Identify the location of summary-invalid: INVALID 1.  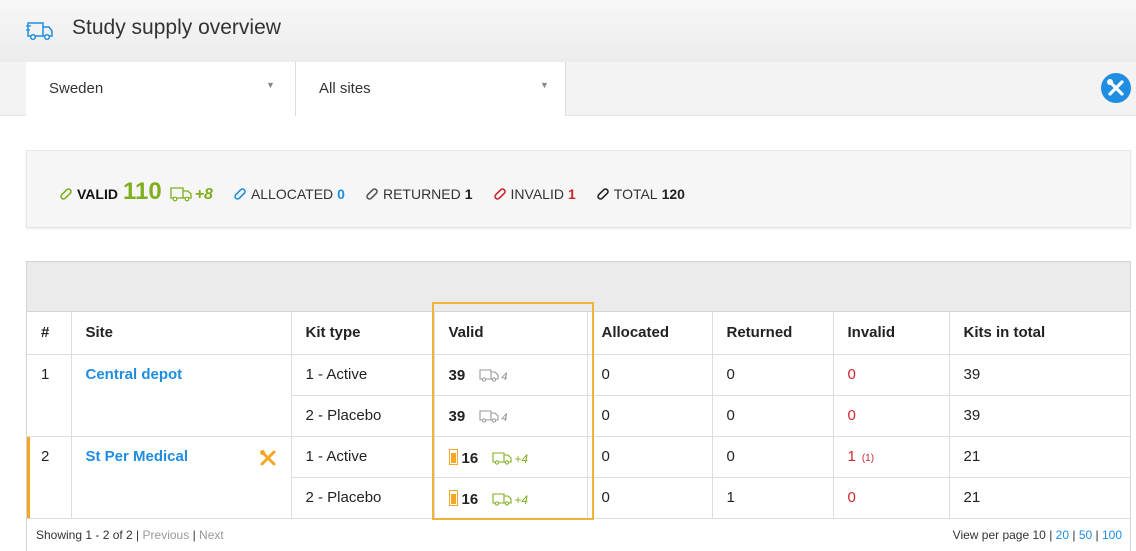
(534, 193).